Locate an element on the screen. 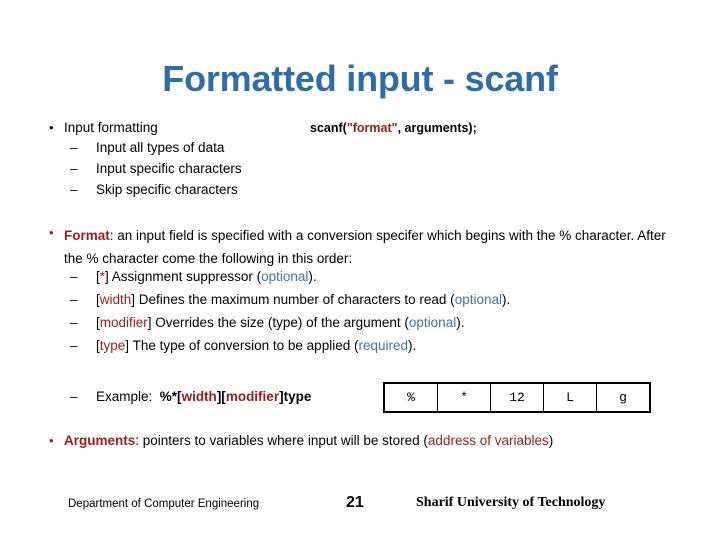  format-label: Format is located at coordinates (87, 235).